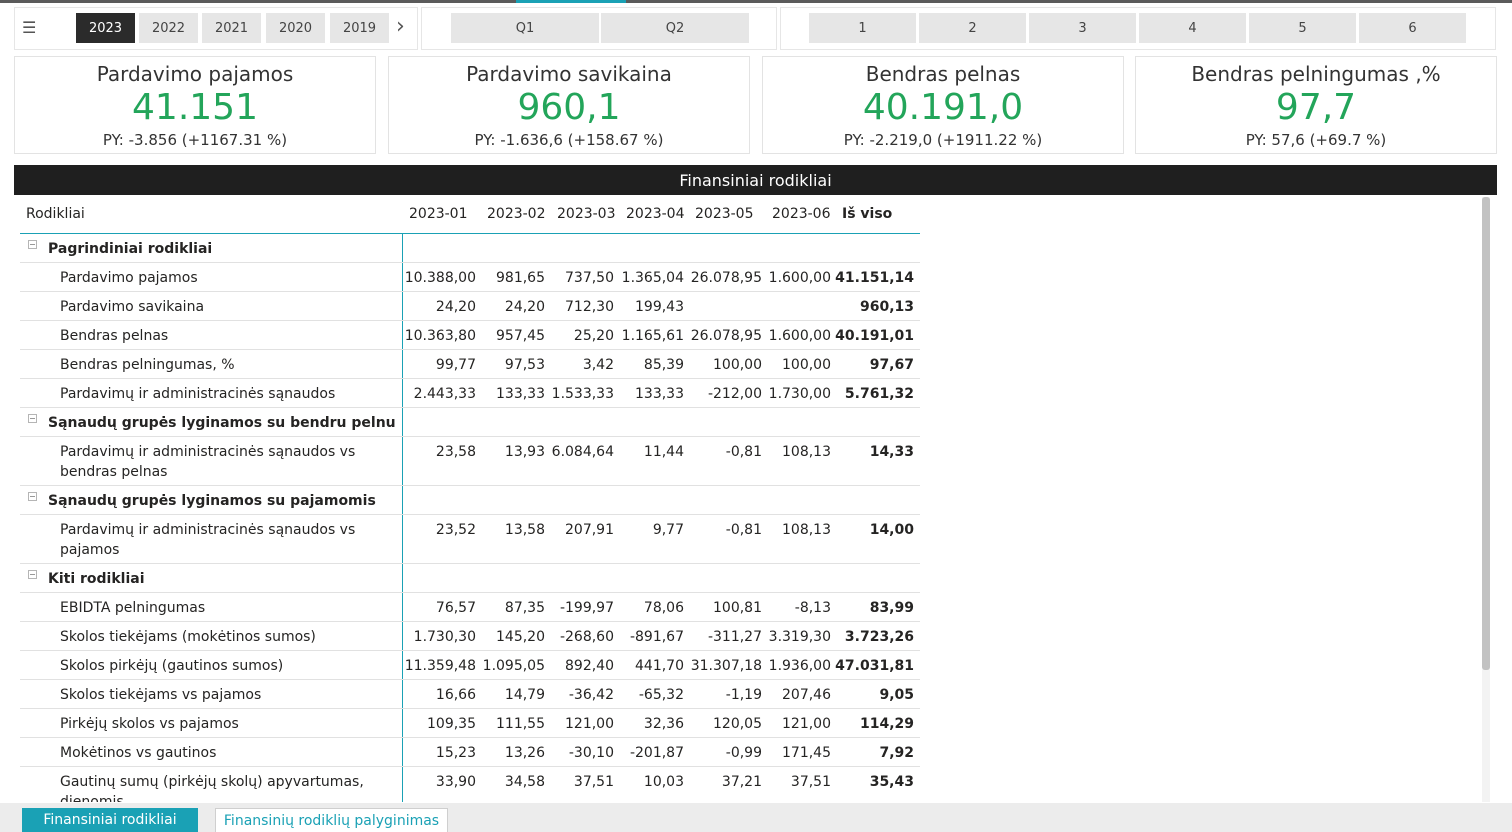  I want to click on total-cell: 7,92, so click(896, 753).